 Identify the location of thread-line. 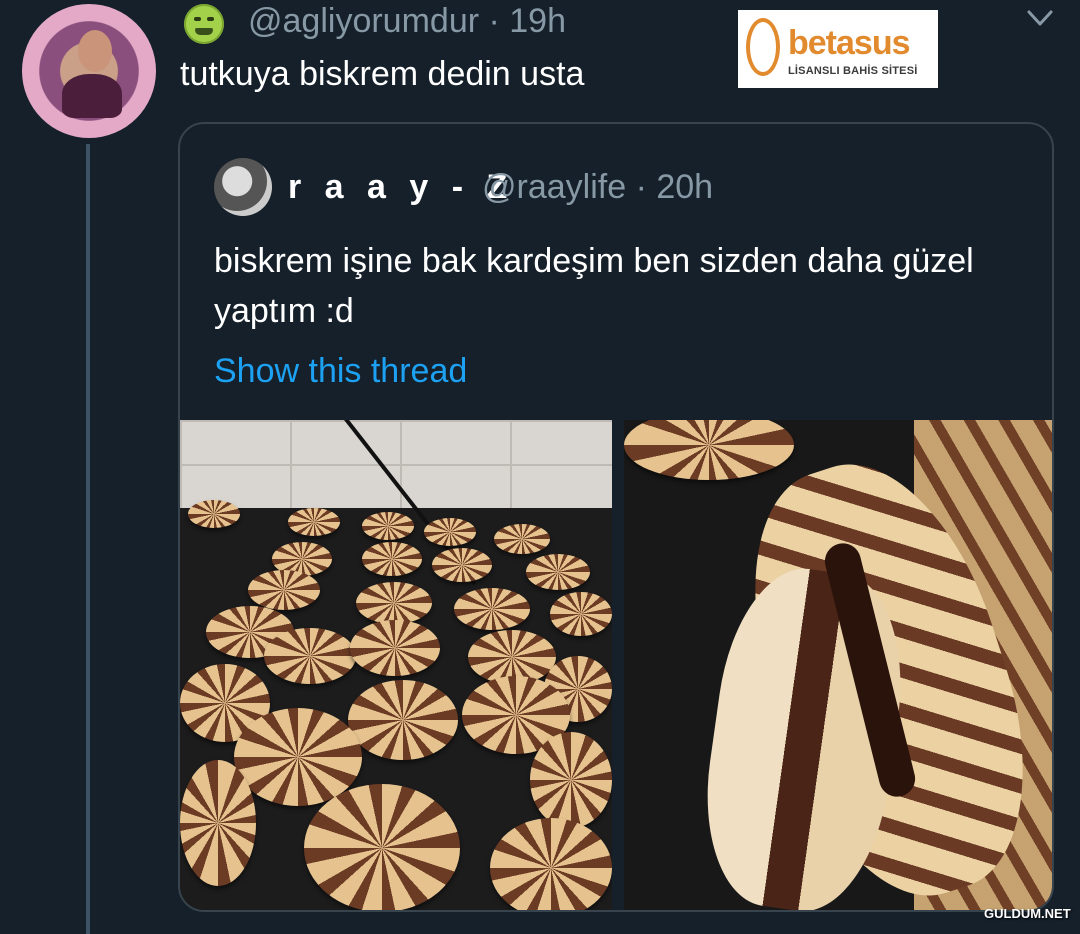
(88, 539).